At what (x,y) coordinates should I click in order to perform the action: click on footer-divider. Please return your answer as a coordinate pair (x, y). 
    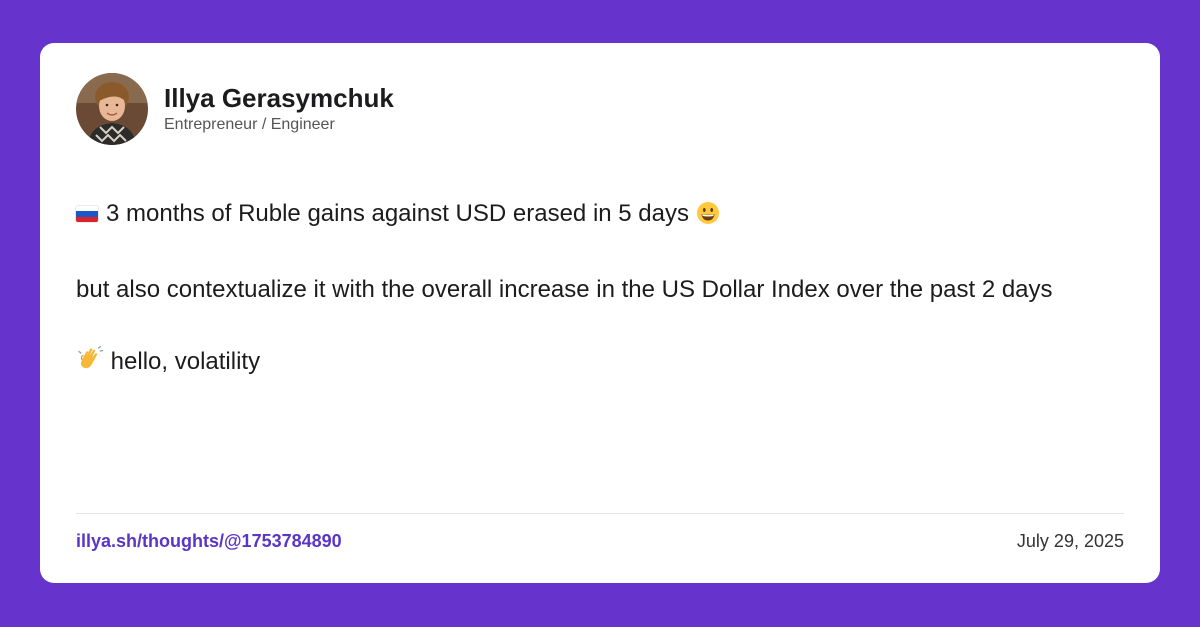
    Looking at the image, I should click on (600, 513).